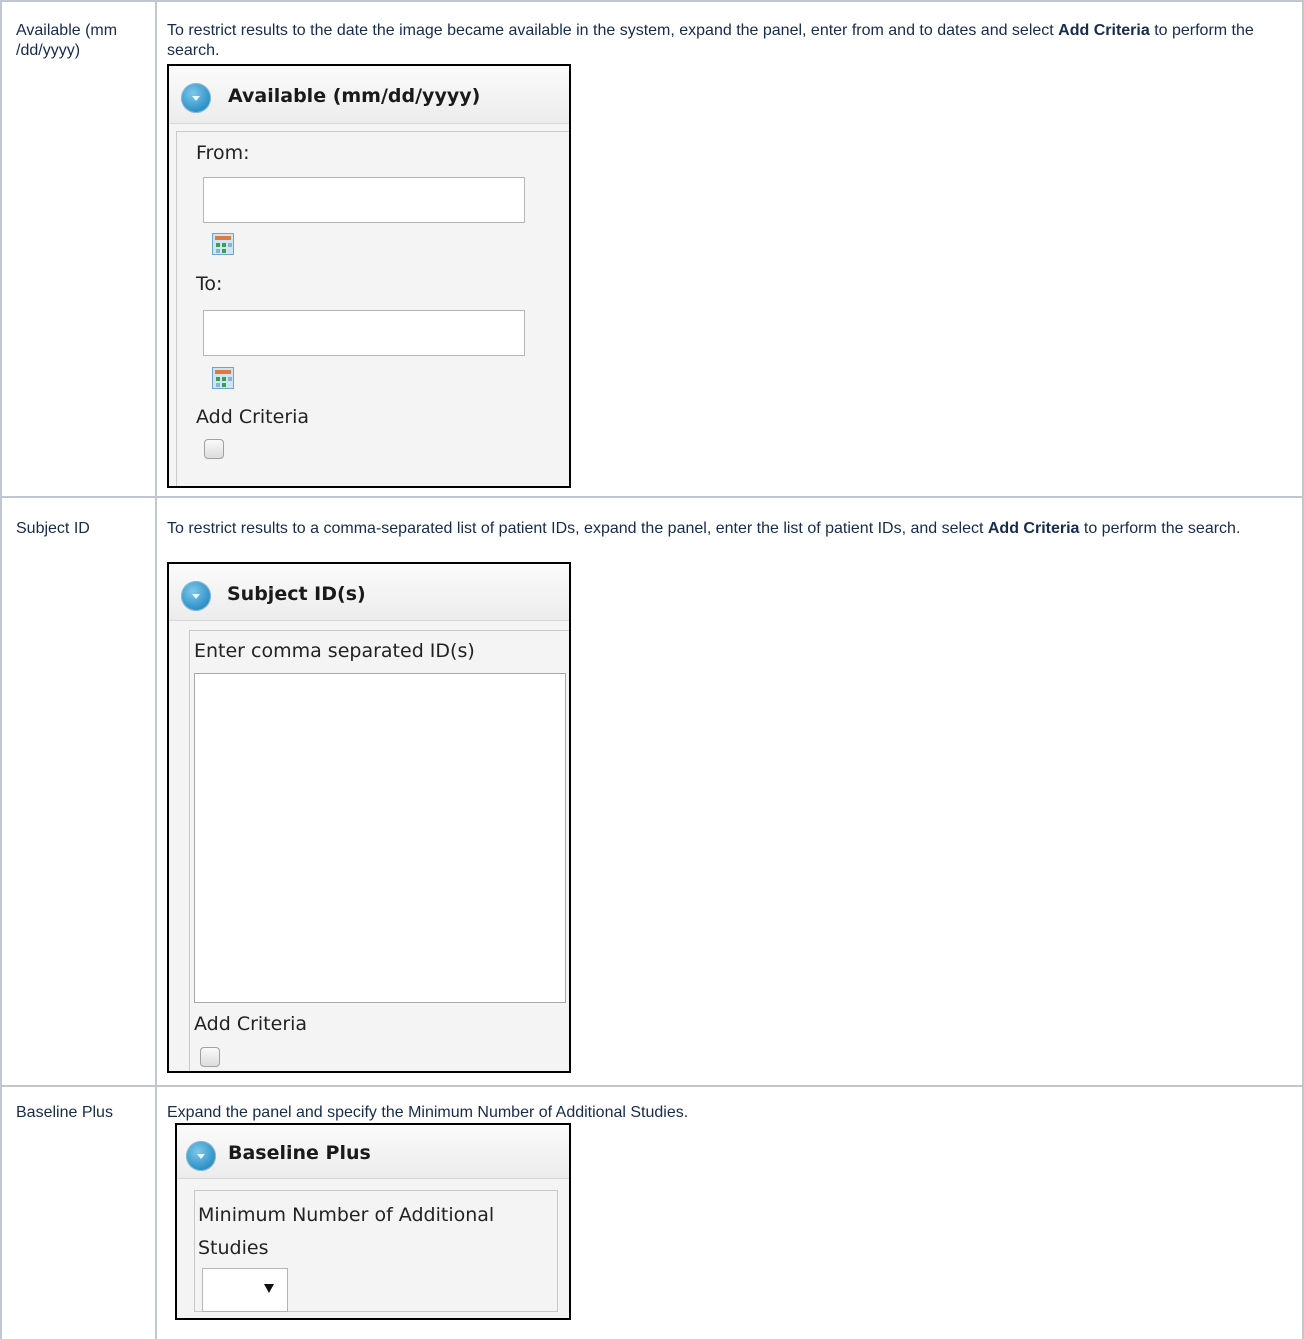  I want to click on panel-title: Baseline Plus, so click(299, 1153).